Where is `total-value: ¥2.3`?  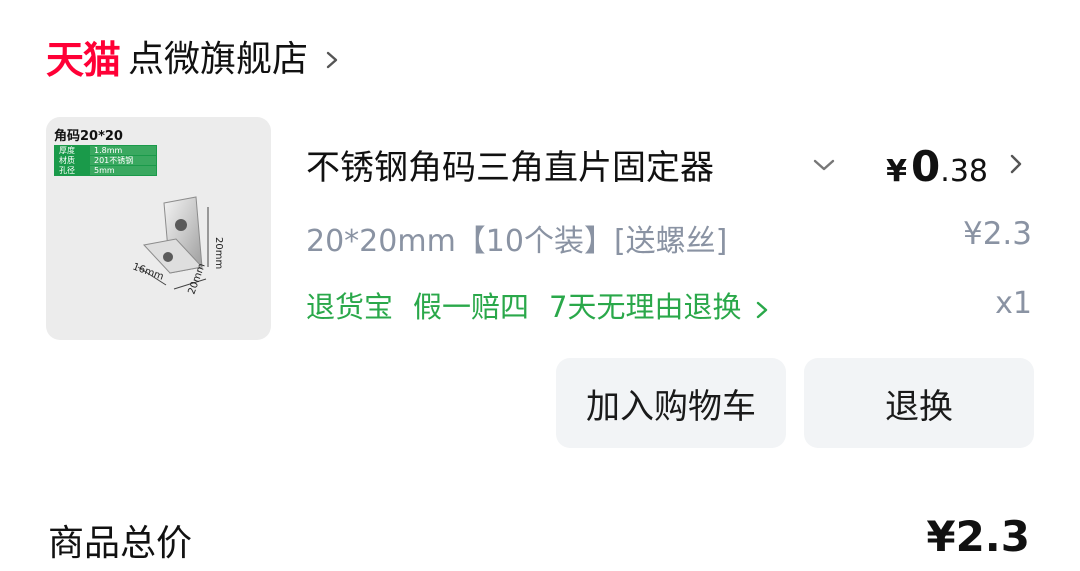 total-value: ¥2.3 is located at coordinates (978, 536).